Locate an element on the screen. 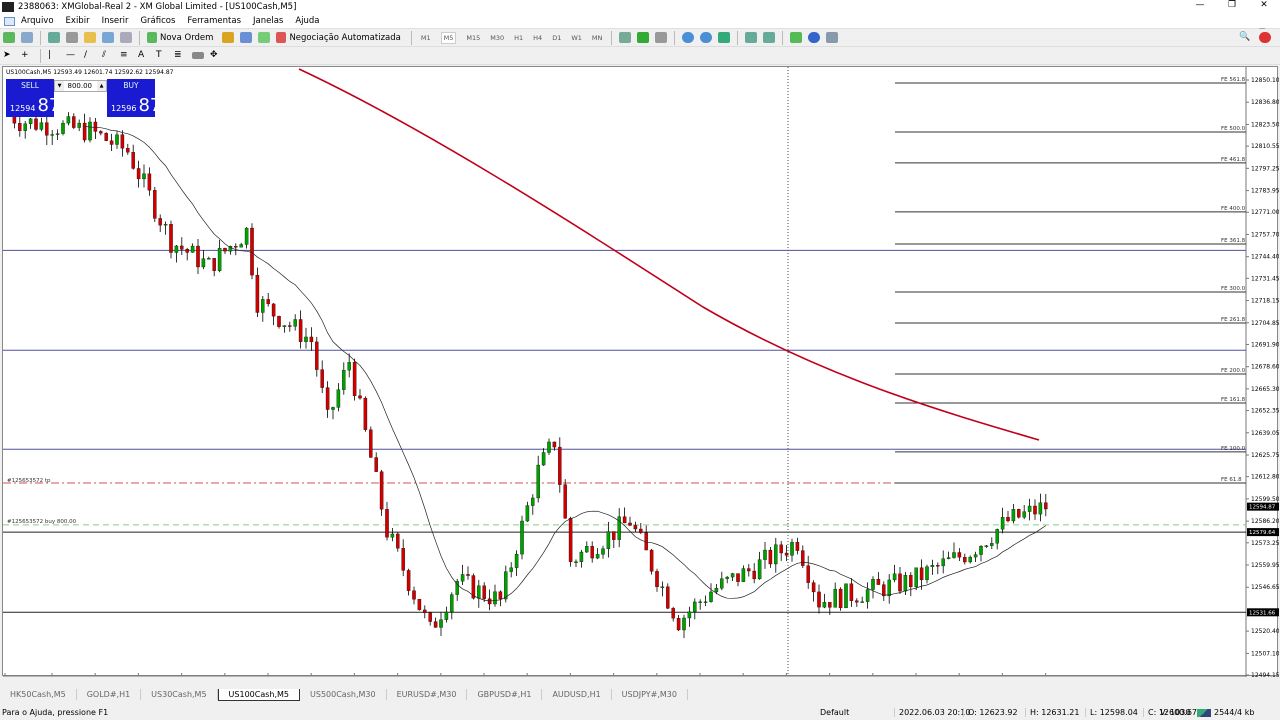 This screenshot has width=1280, height=720. menu-exibir: Exibir is located at coordinates (78, 21).